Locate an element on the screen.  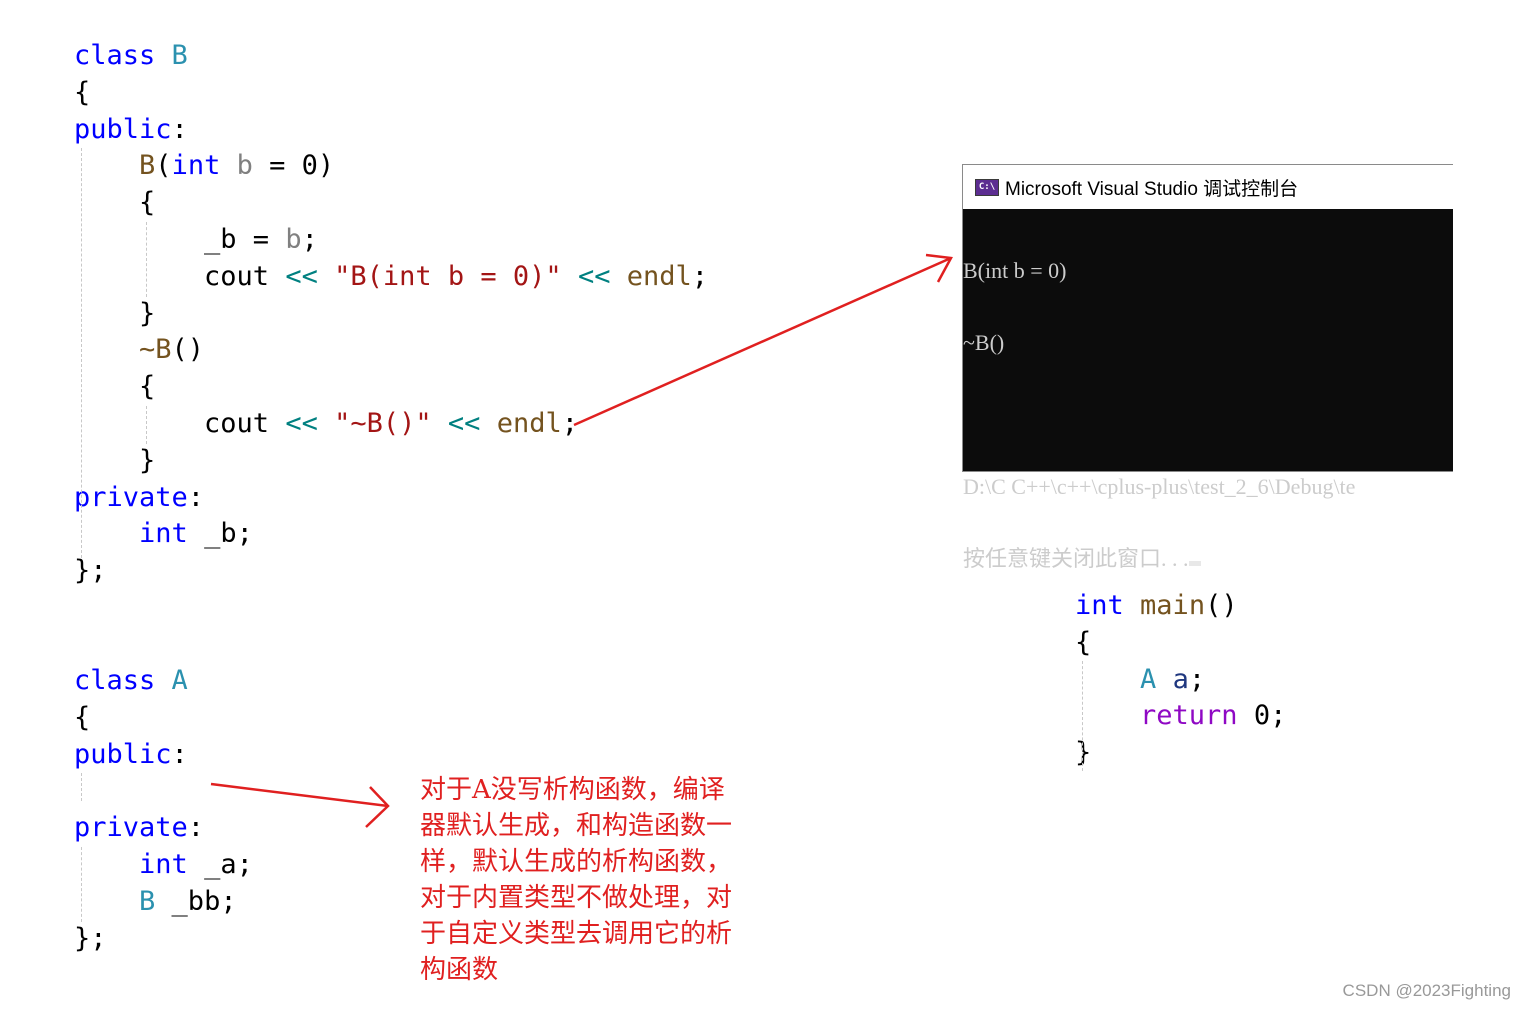
arrow-to-note is located at coordinates (300, 805).